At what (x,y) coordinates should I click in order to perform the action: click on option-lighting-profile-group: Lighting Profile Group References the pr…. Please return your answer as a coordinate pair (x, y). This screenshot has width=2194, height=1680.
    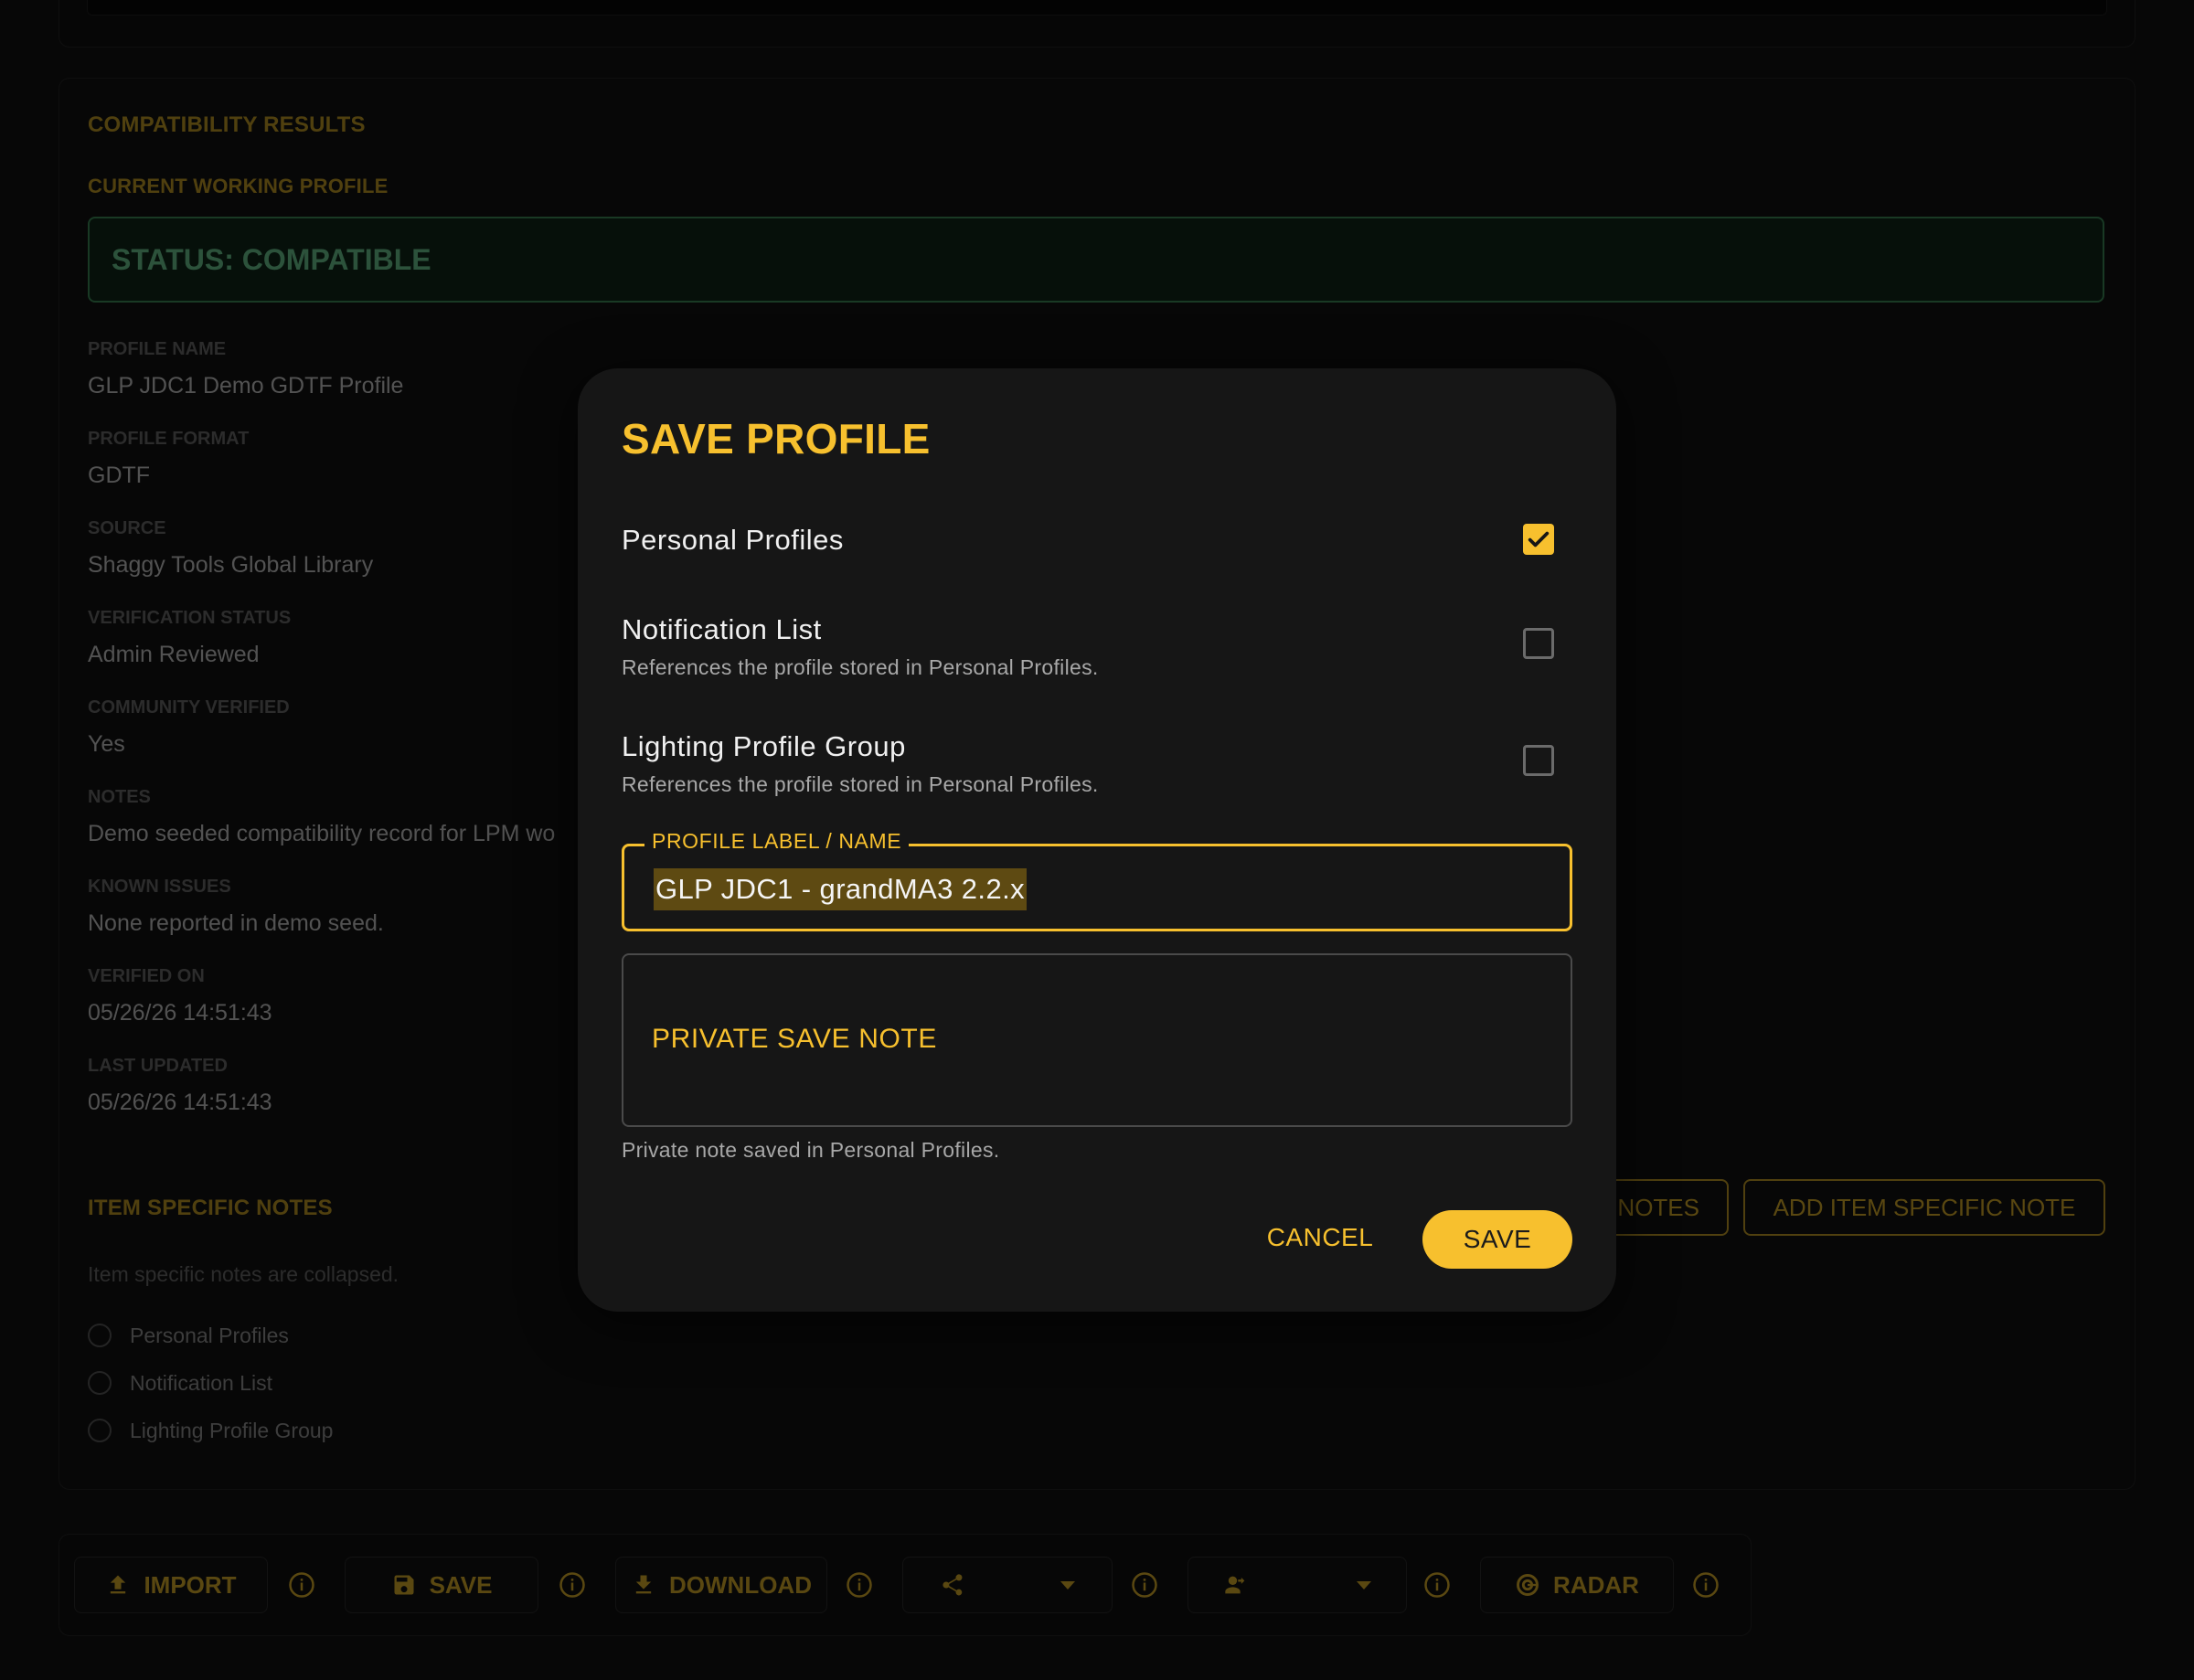
    Looking at the image, I should click on (1097, 764).